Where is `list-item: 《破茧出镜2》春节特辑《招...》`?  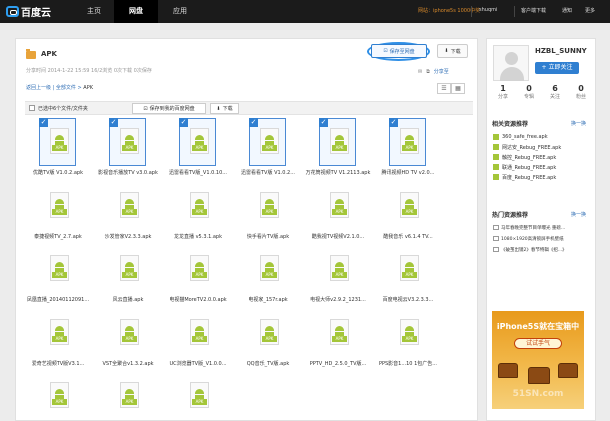
list-item: 《破茧出镜2》春节特辑《招...》 is located at coordinates (543, 249).